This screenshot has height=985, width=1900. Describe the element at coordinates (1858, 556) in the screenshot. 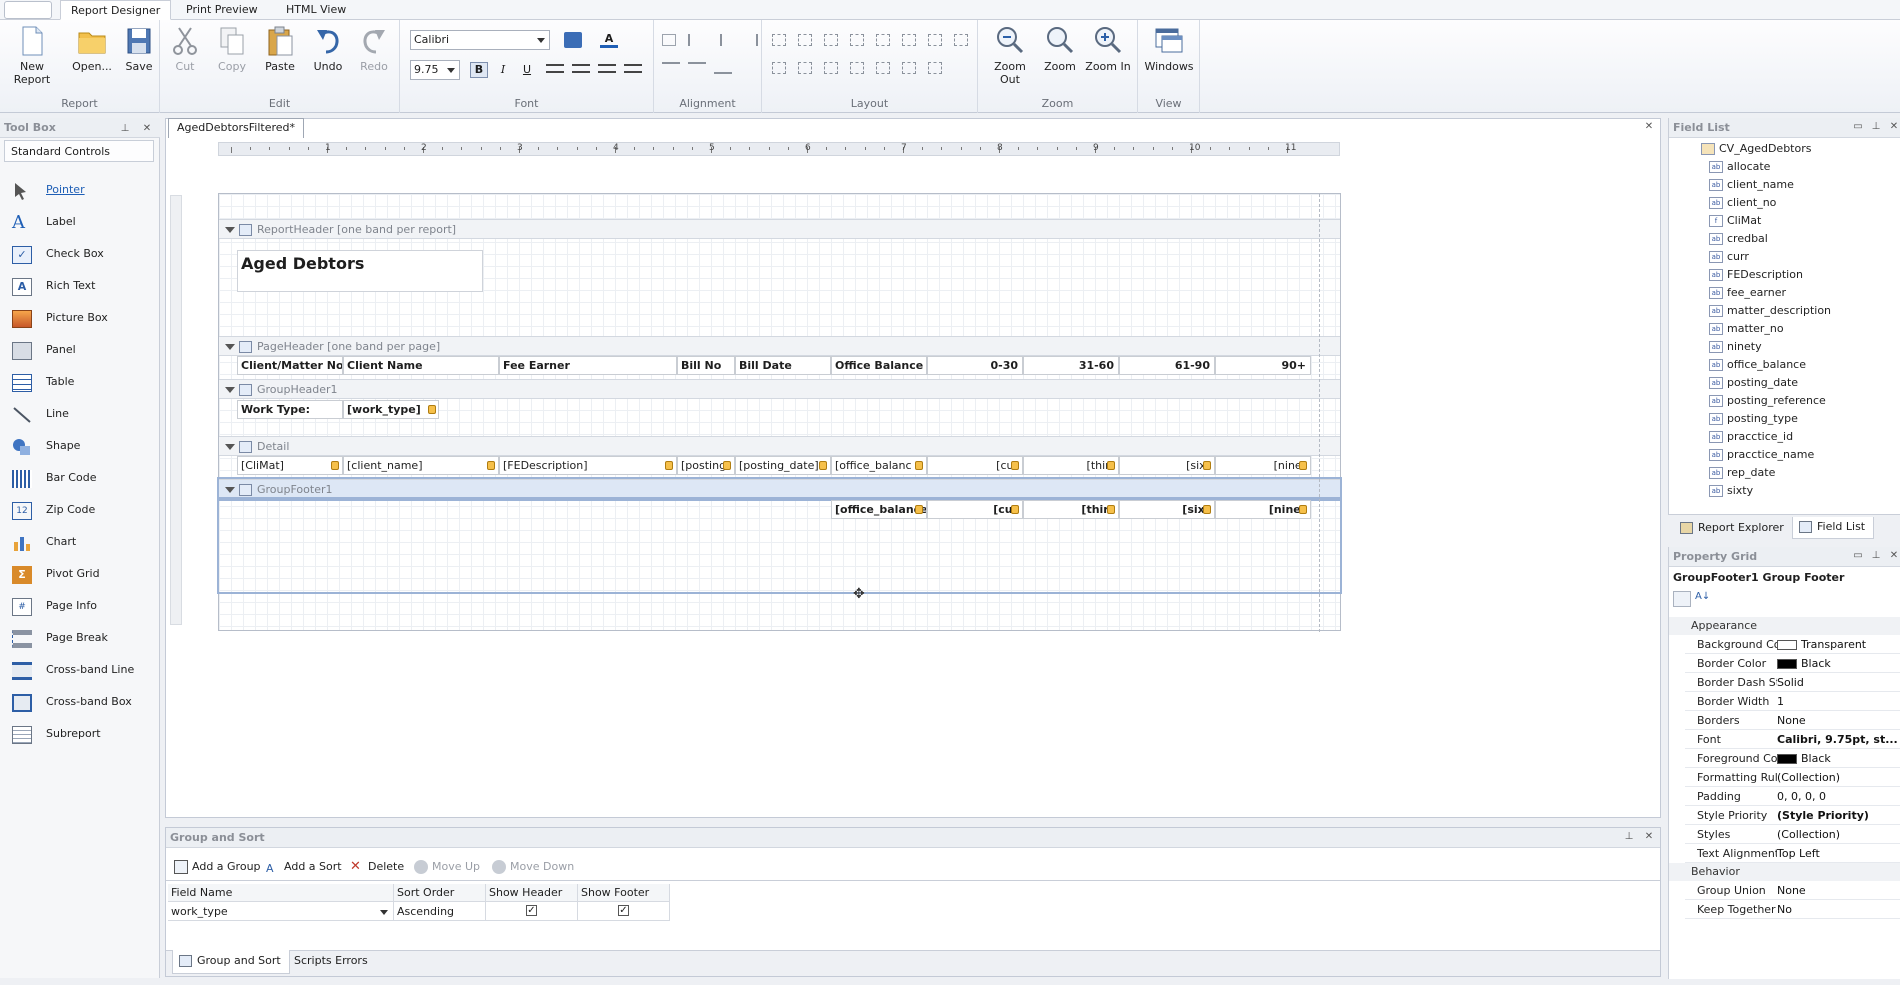

I see `window-icon: ▭` at that location.